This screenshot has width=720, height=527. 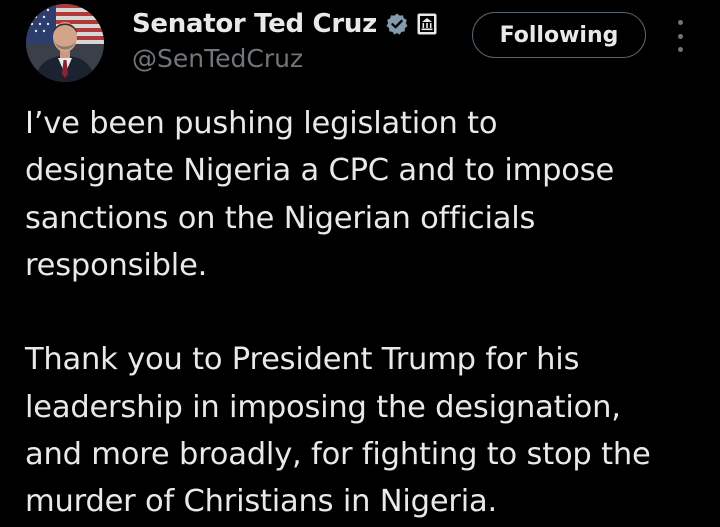 I want to click on avatar, so click(x=65, y=43).